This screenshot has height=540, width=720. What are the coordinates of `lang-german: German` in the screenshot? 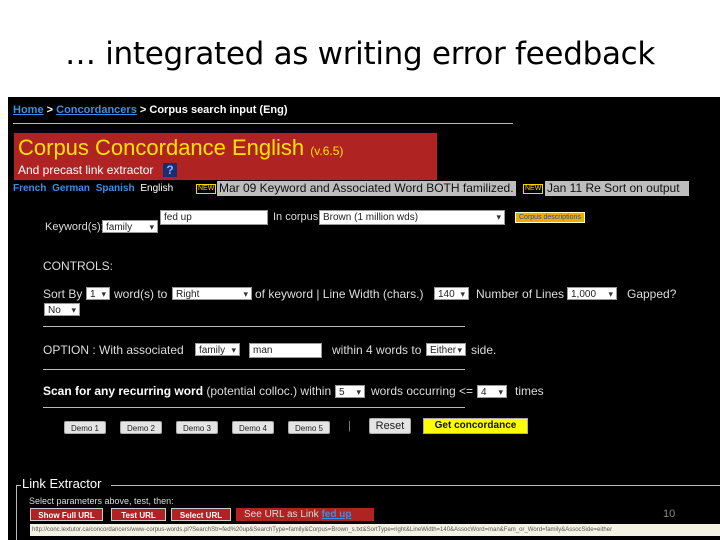 It's located at (71, 188).